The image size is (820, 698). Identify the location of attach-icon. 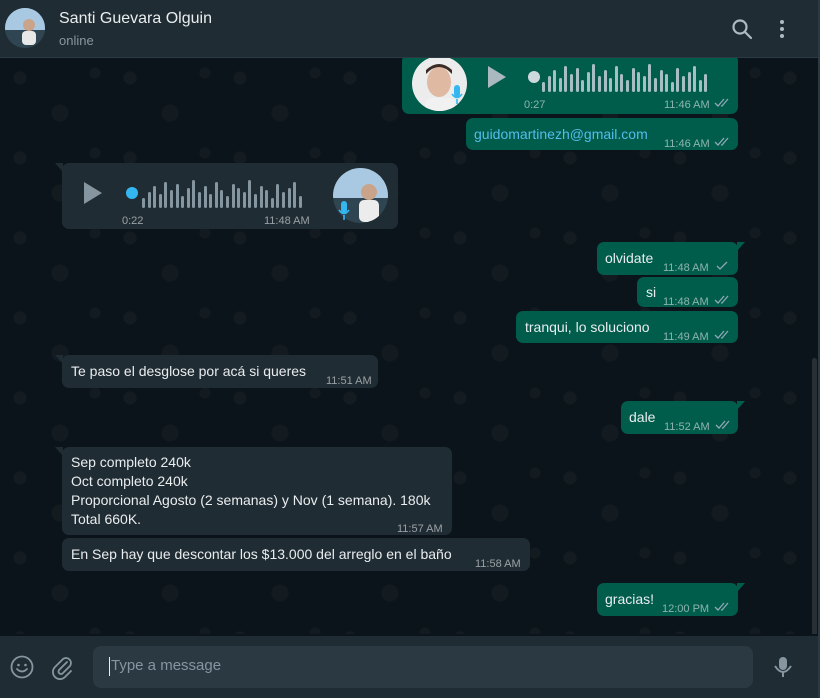
(62, 667).